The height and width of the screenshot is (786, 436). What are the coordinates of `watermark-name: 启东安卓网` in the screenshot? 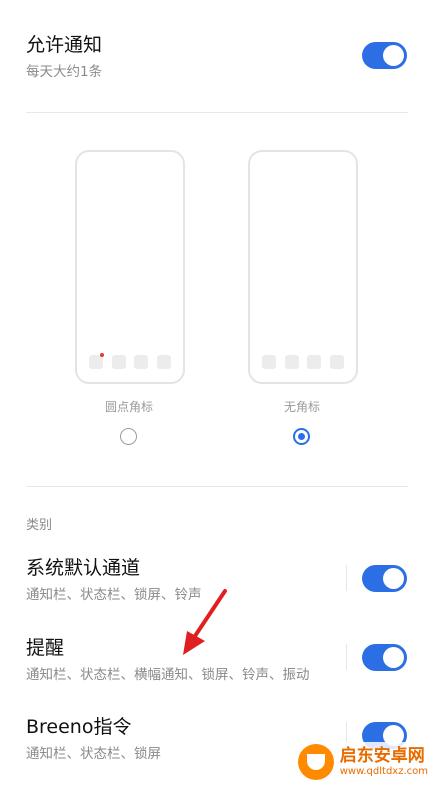 It's located at (382, 756).